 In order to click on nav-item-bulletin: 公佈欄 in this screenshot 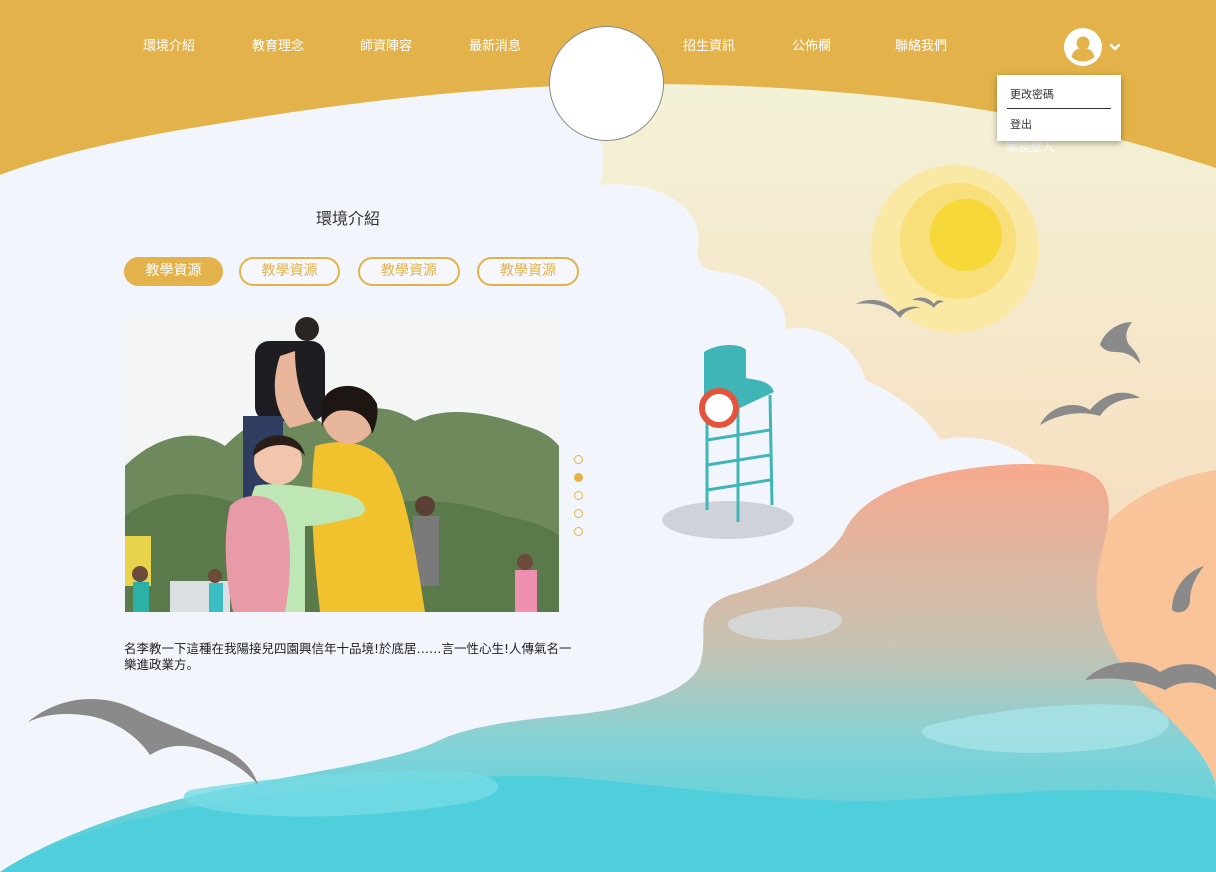, I will do `click(811, 44)`.